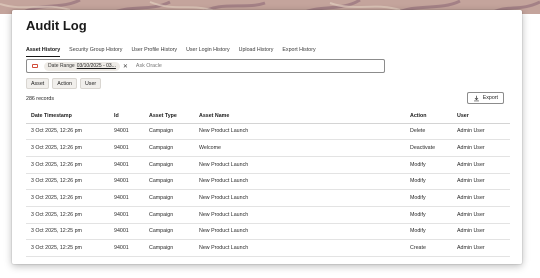 The image size is (540, 278). Describe the element at coordinates (481, 117) in the screenshot. I see `column-header-user: User` at that location.